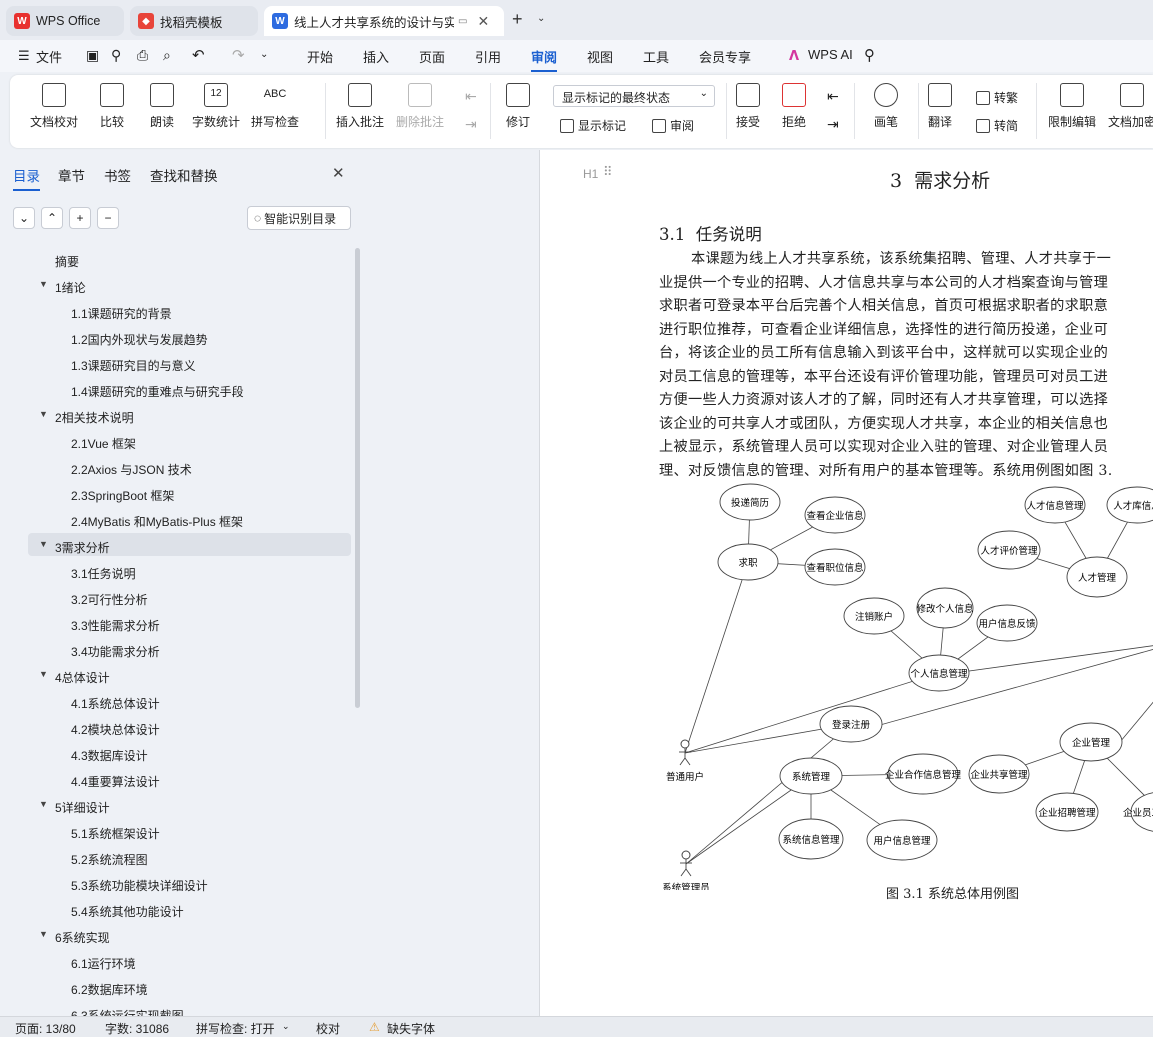 This screenshot has height=1037, width=1153. I want to click on hamburger-icon: ☰, so click(24, 56).